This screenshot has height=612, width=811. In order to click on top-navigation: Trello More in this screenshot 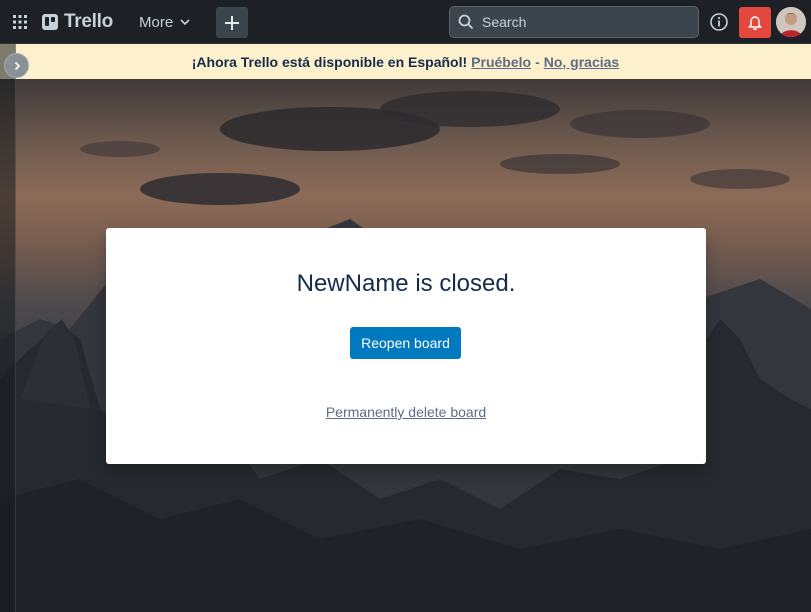, I will do `click(405, 22)`.